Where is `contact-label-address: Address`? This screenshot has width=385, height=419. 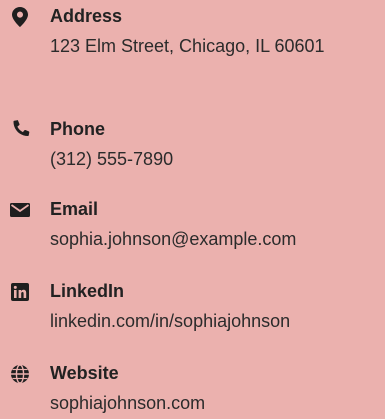
contact-label-address: Address is located at coordinates (86, 16).